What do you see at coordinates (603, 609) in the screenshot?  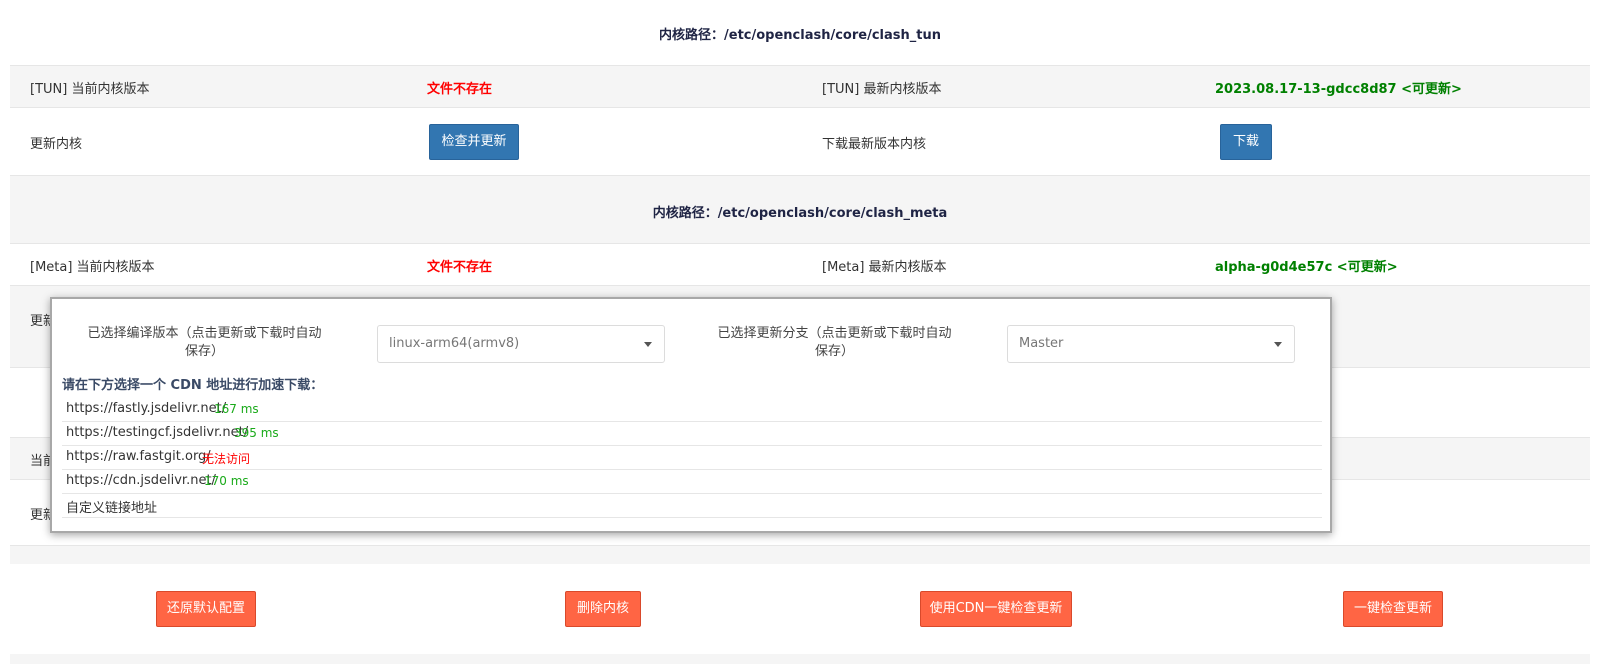 I see `delete-core-button: 删除内核` at bounding box center [603, 609].